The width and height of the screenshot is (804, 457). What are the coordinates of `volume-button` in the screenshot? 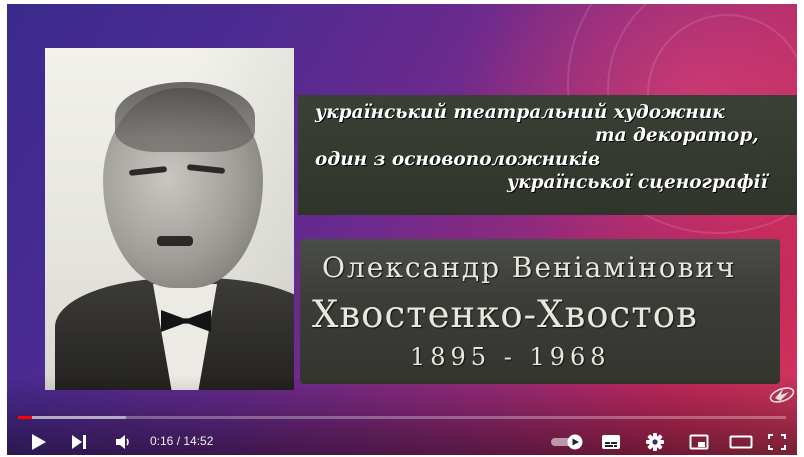 It's located at (123, 442).